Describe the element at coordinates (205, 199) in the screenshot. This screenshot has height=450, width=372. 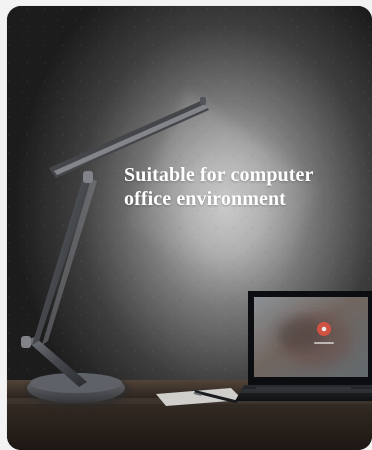
I see `caption-line-2: office environment` at that location.